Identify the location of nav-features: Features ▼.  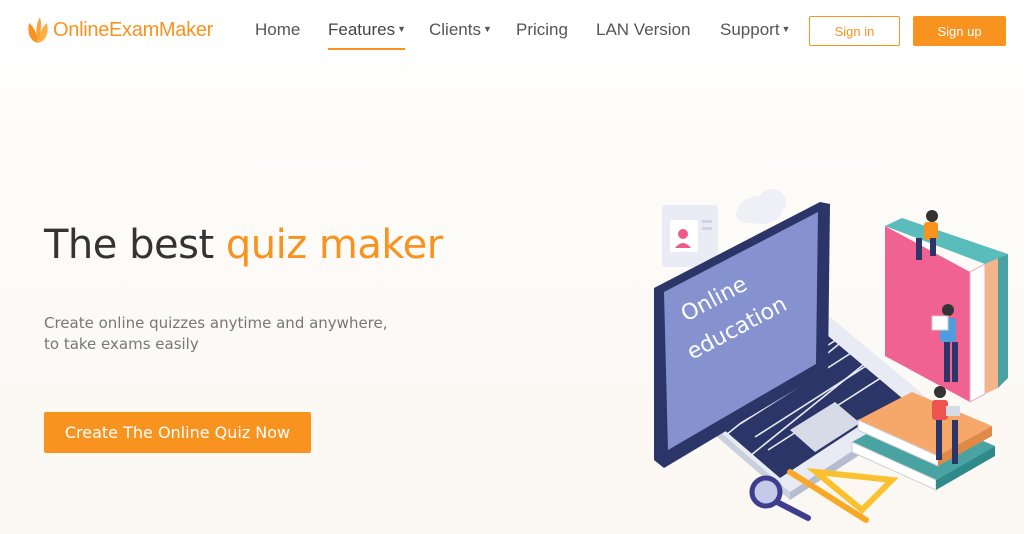
(367, 30).